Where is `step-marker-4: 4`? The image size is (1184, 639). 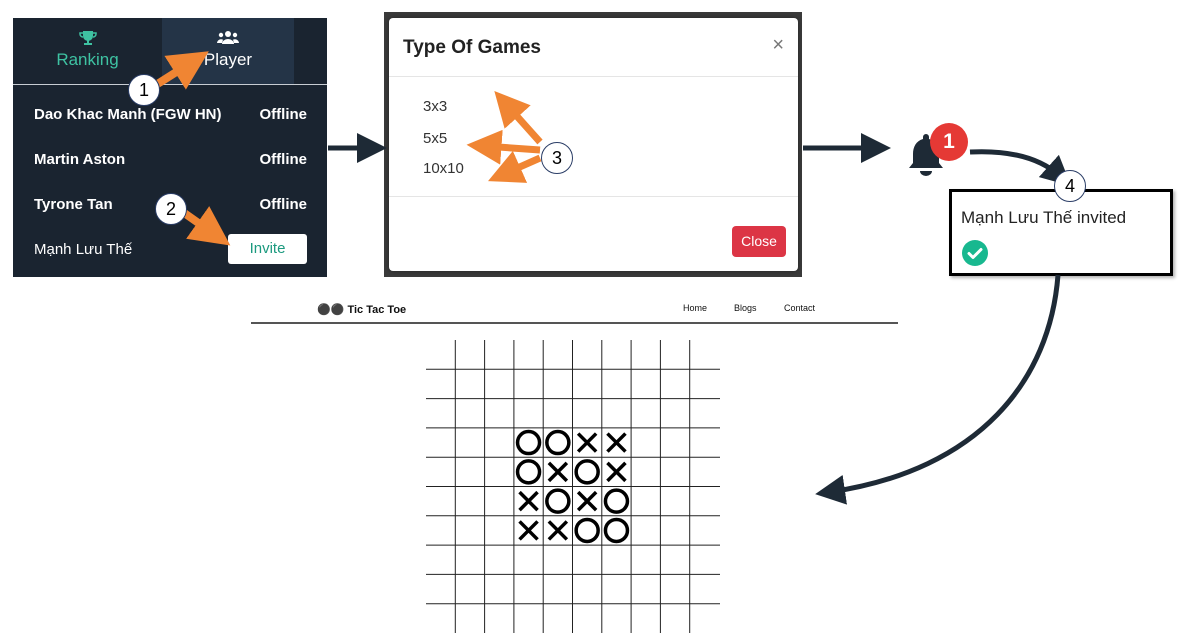 step-marker-4: 4 is located at coordinates (1070, 186).